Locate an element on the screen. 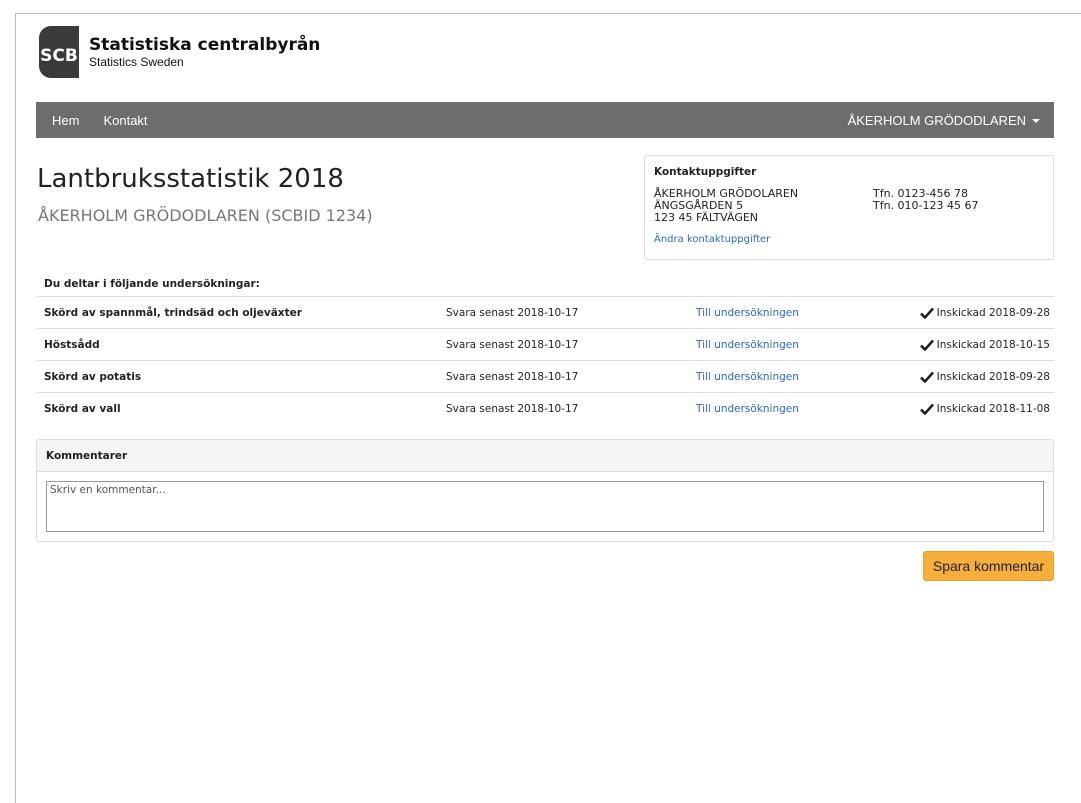  user-menu: ÅKERHOLM GRÖDODLAREN is located at coordinates (944, 120).